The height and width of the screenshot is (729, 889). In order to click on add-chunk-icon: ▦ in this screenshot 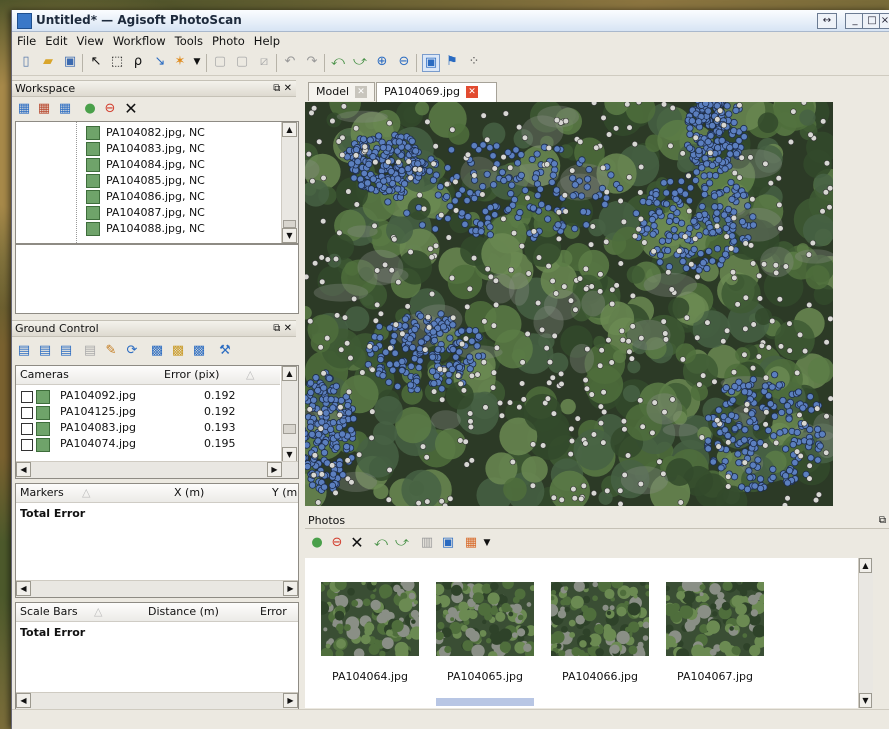, I will do `click(24, 109)`.